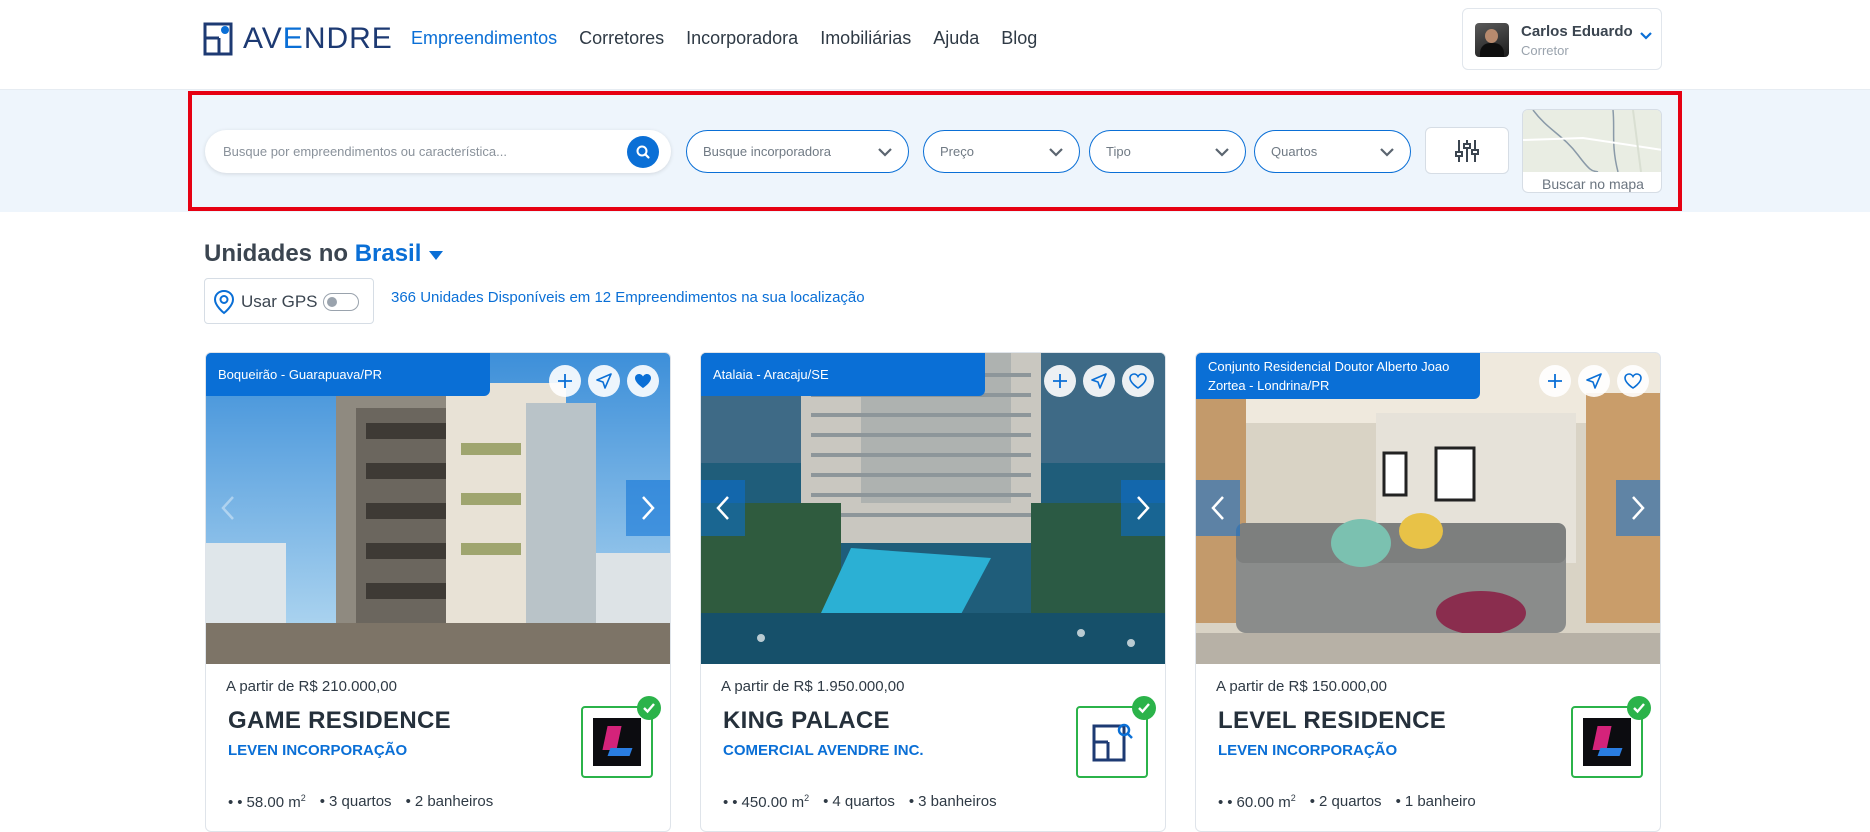  I want to click on search-bar, so click(438, 151).